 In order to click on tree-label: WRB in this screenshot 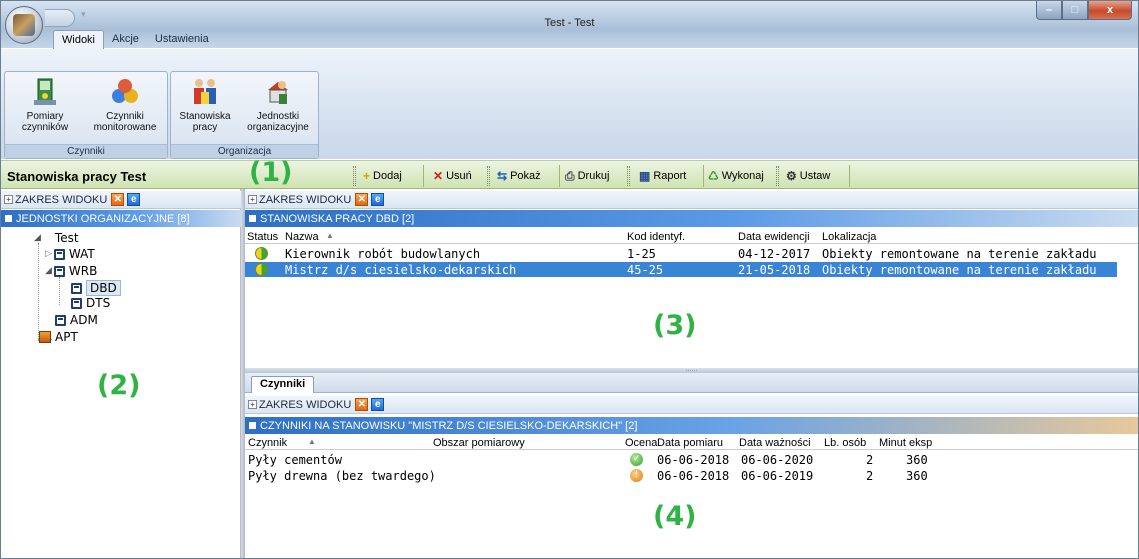, I will do `click(83, 271)`.